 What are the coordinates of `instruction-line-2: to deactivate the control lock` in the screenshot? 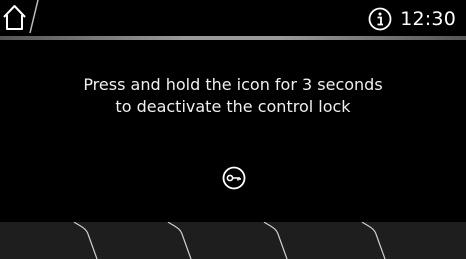 It's located at (233, 106).